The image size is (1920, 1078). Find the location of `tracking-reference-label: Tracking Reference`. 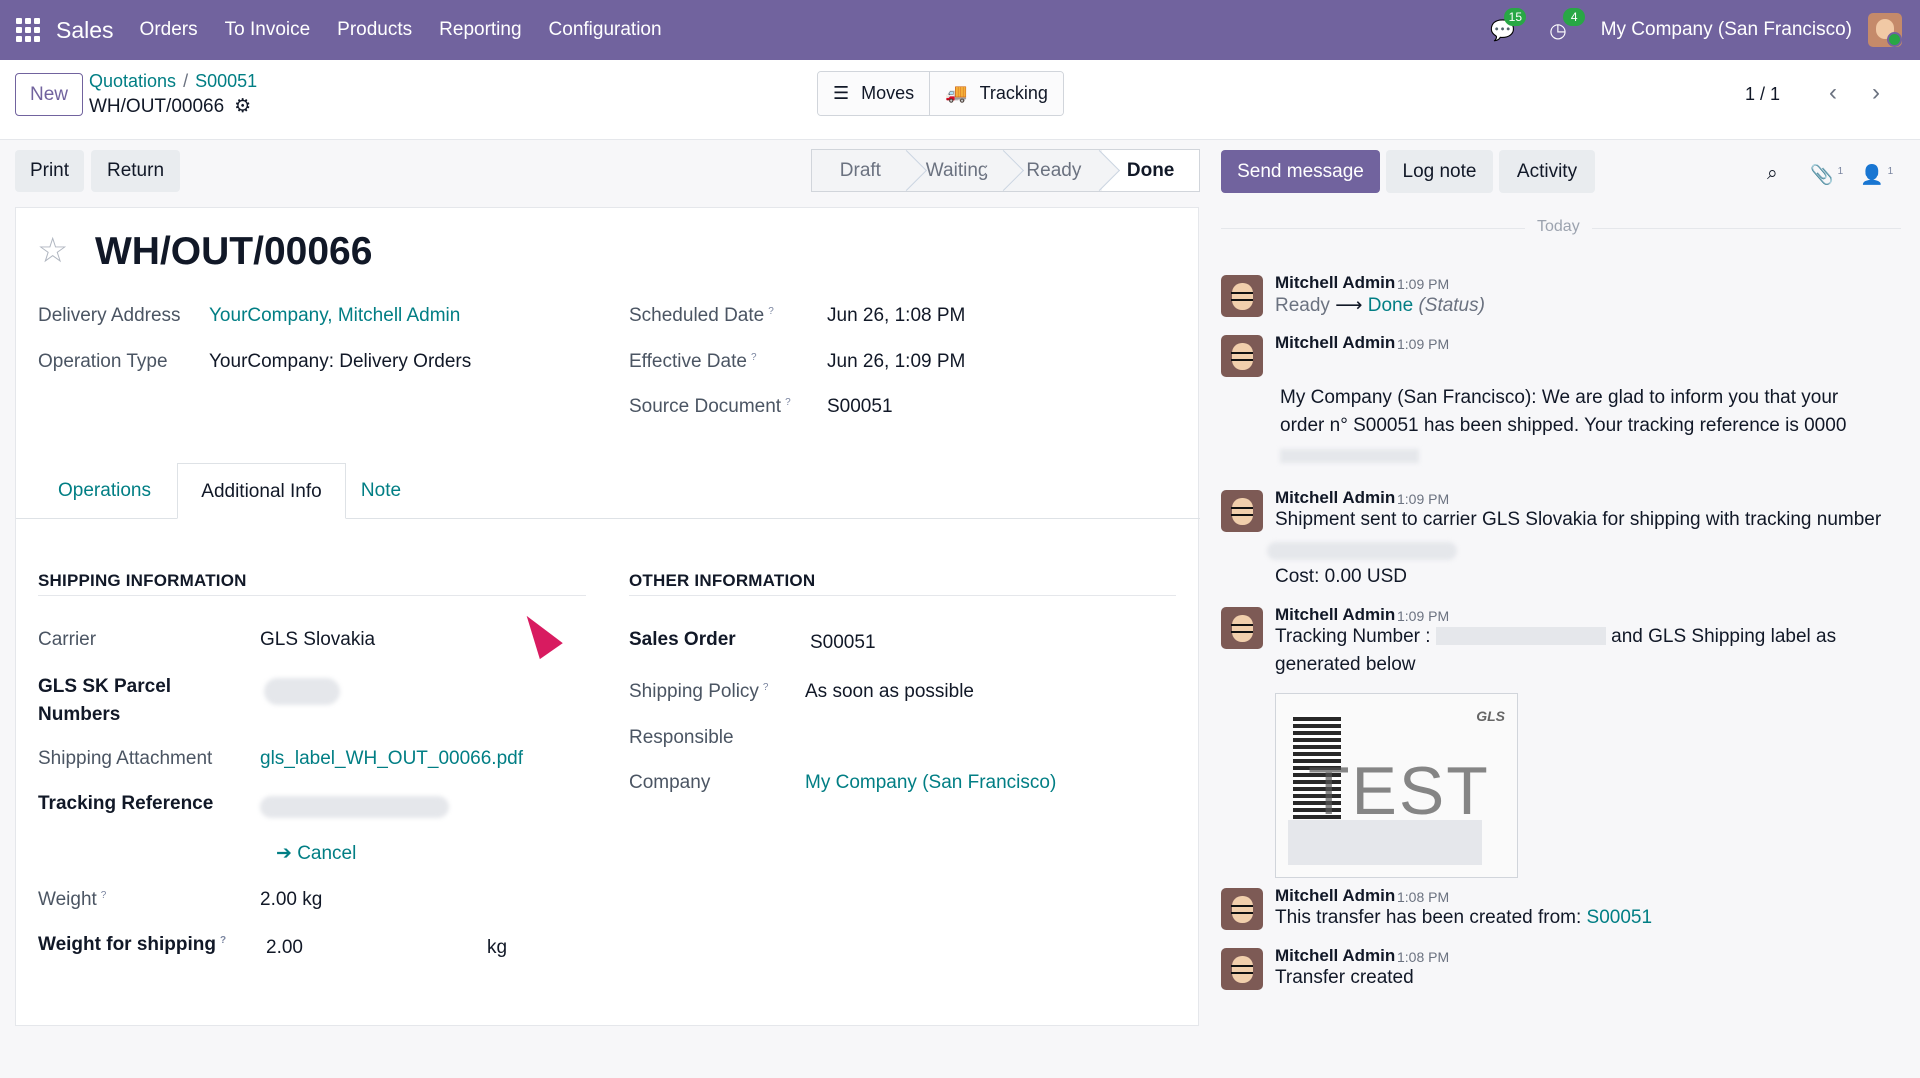

tracking-reference-label: Tracking Reference is located at coordinates (126, 803).